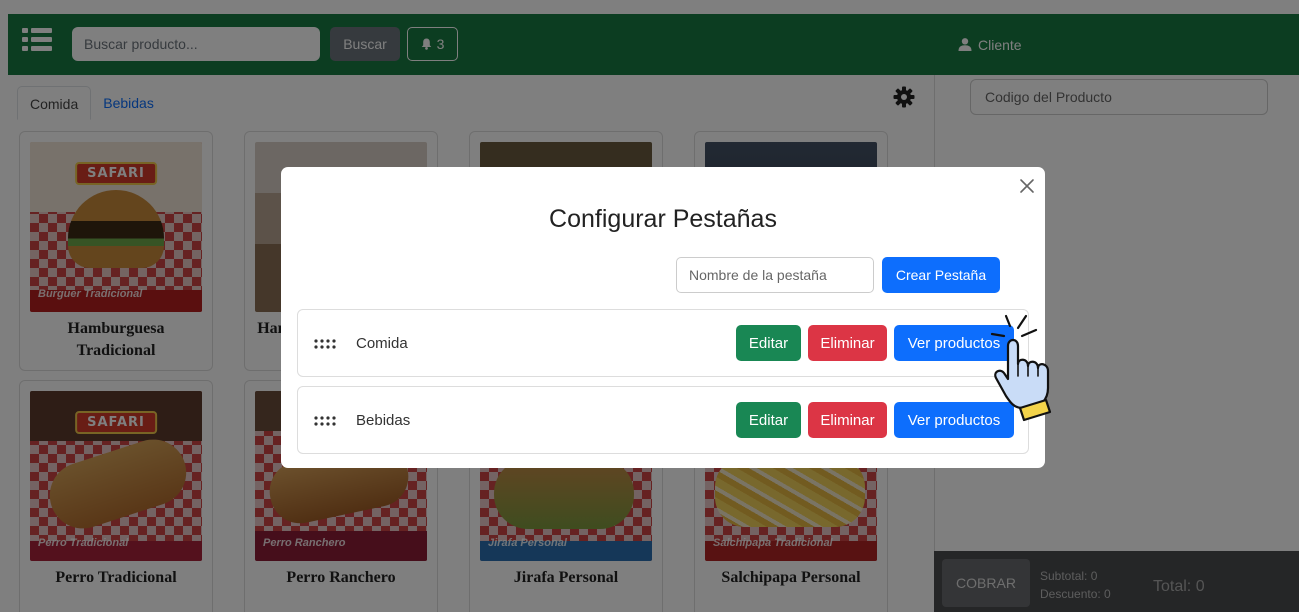  I want to click on tab-row-bebidas: Bebidas Editar Eliminar Ver productos, so click(663, 420).